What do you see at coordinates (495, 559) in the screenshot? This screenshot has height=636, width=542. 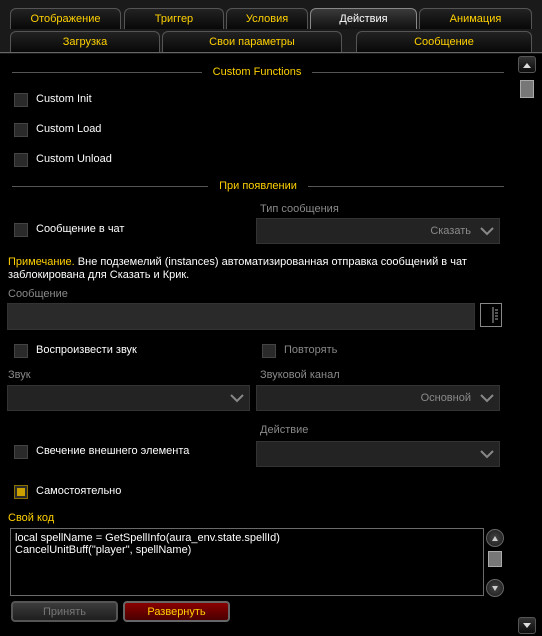 I see `code-scroll-thumb` at bounding box center [495, 559].